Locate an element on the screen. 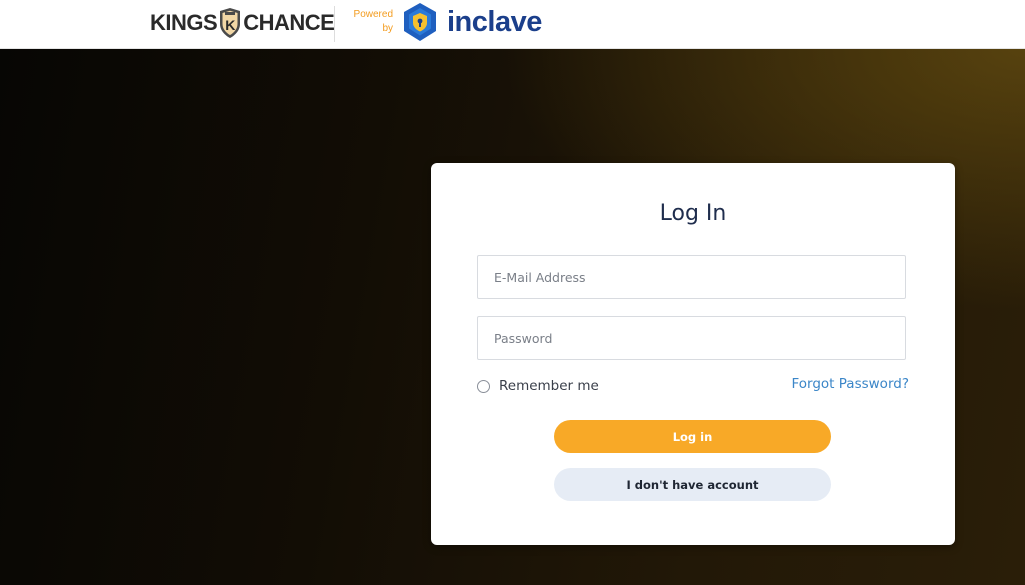 Image resolution: width=1025 pixels, height=585 pixels. password-field is located at coordinates (691, 338).